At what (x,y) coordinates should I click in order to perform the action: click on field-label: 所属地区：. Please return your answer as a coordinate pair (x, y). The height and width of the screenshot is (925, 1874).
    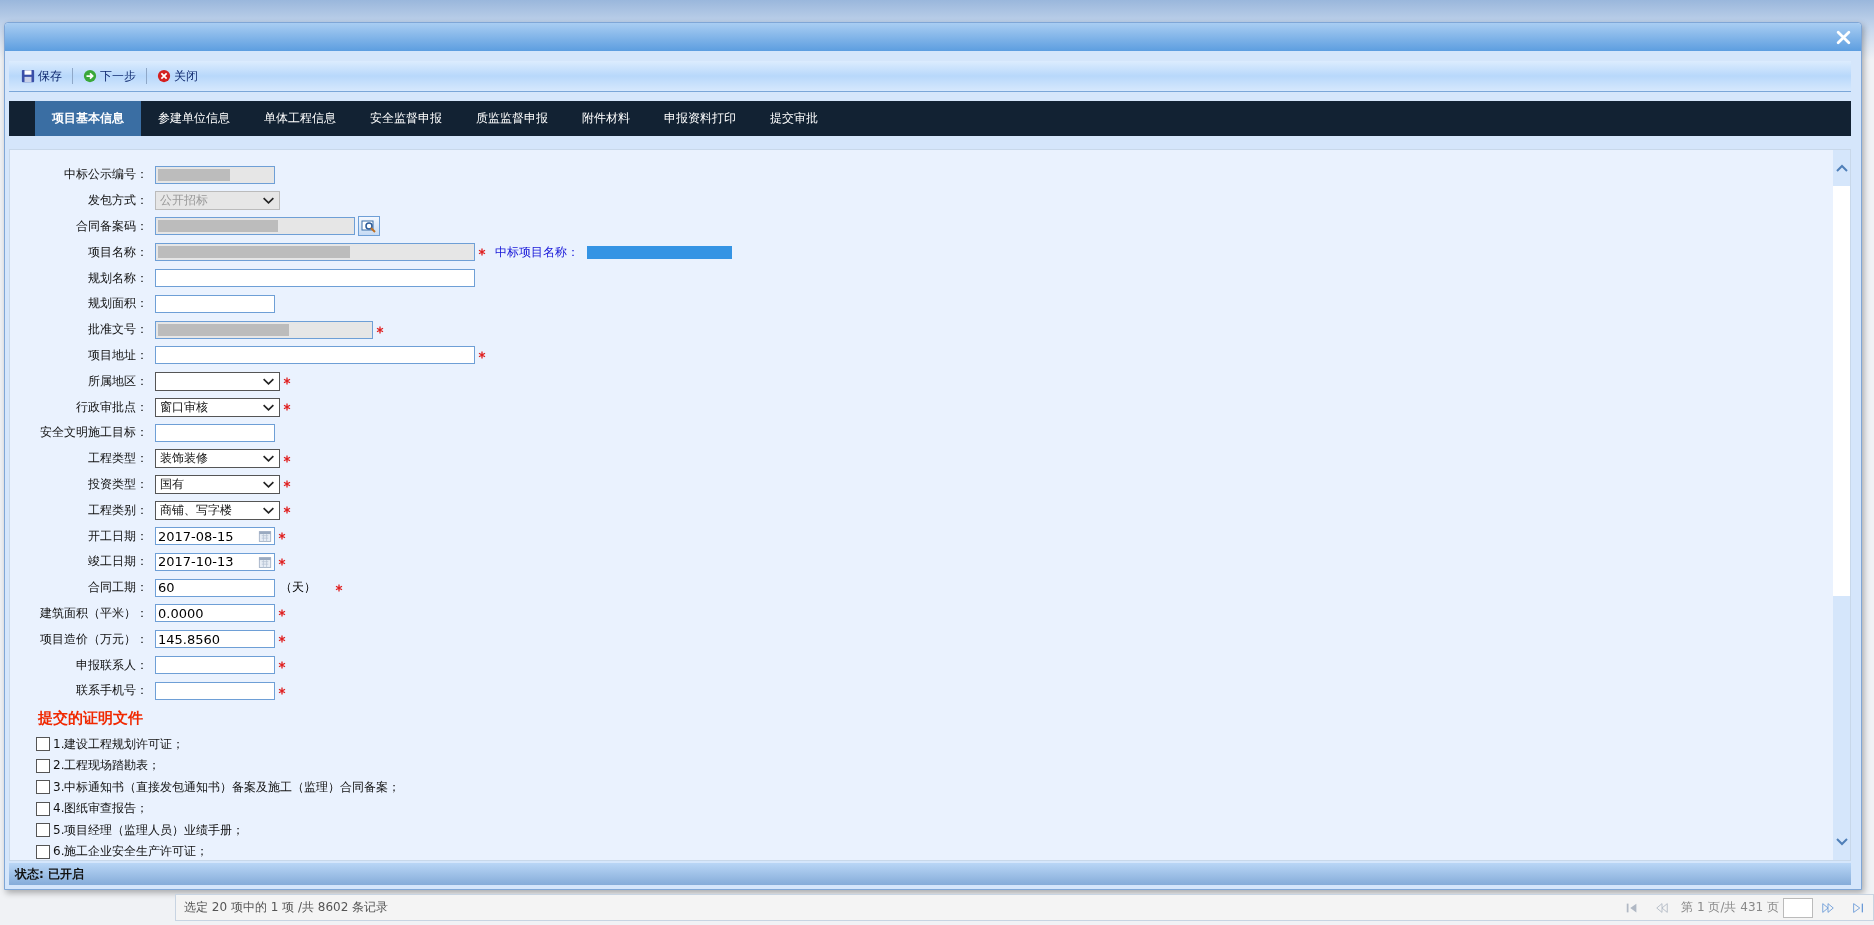
    Looking at the image, I should click on (117, 381).